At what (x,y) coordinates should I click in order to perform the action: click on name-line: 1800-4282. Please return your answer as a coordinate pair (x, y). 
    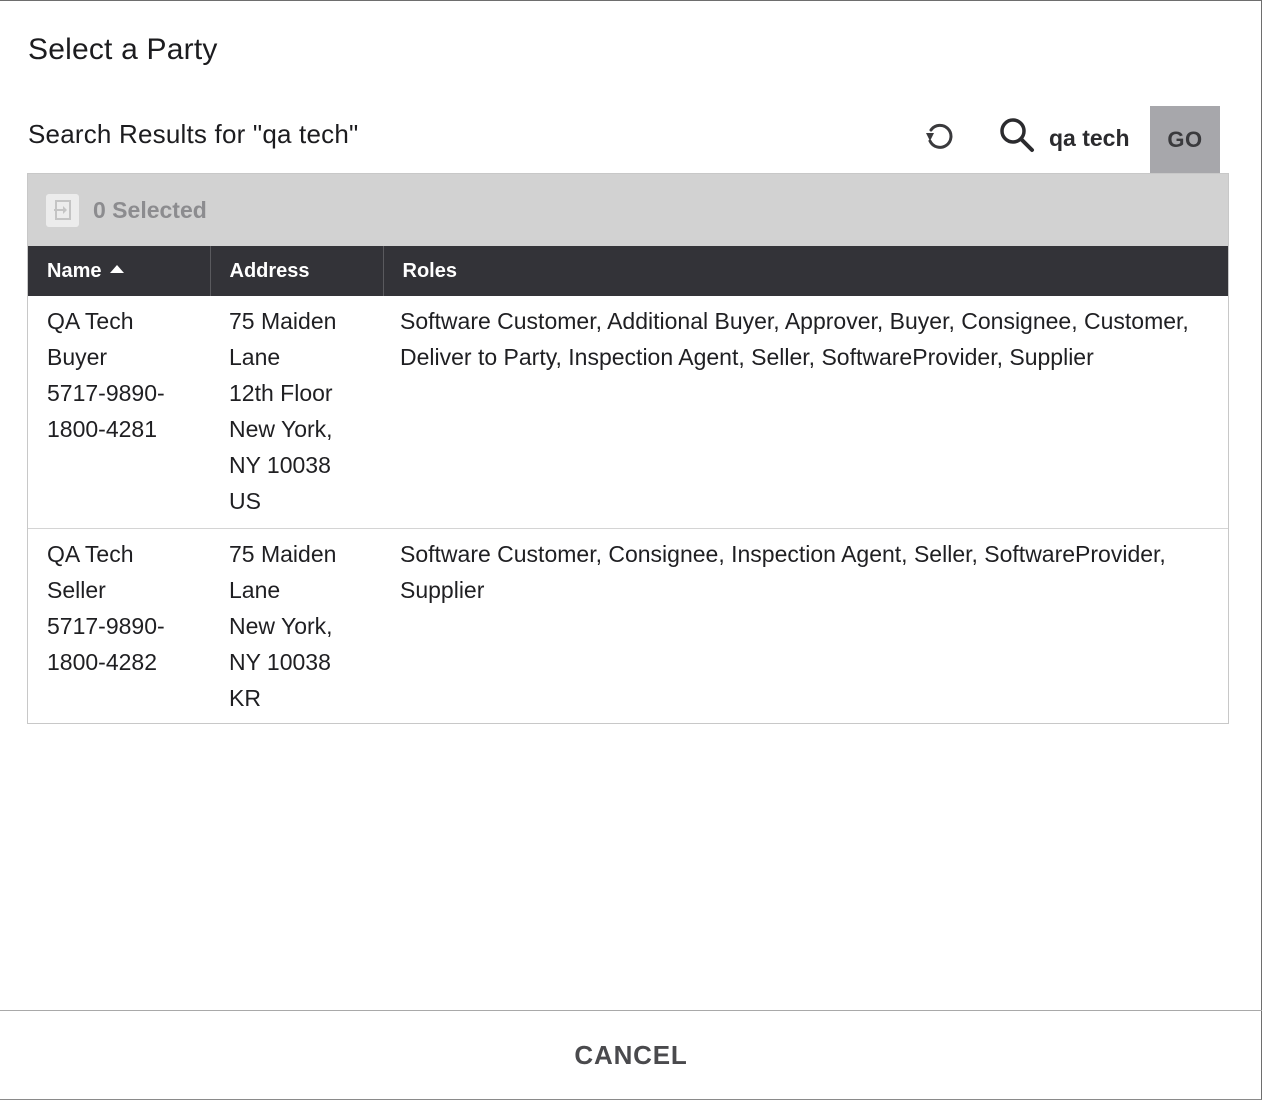
    Looking at the image, I should click on (102, 661).